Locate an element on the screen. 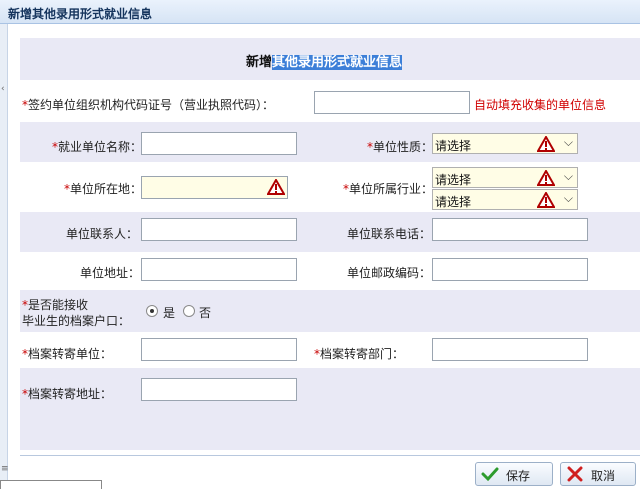 The image size is (640, 489). radio-yes is located at coordinates (152, 311).